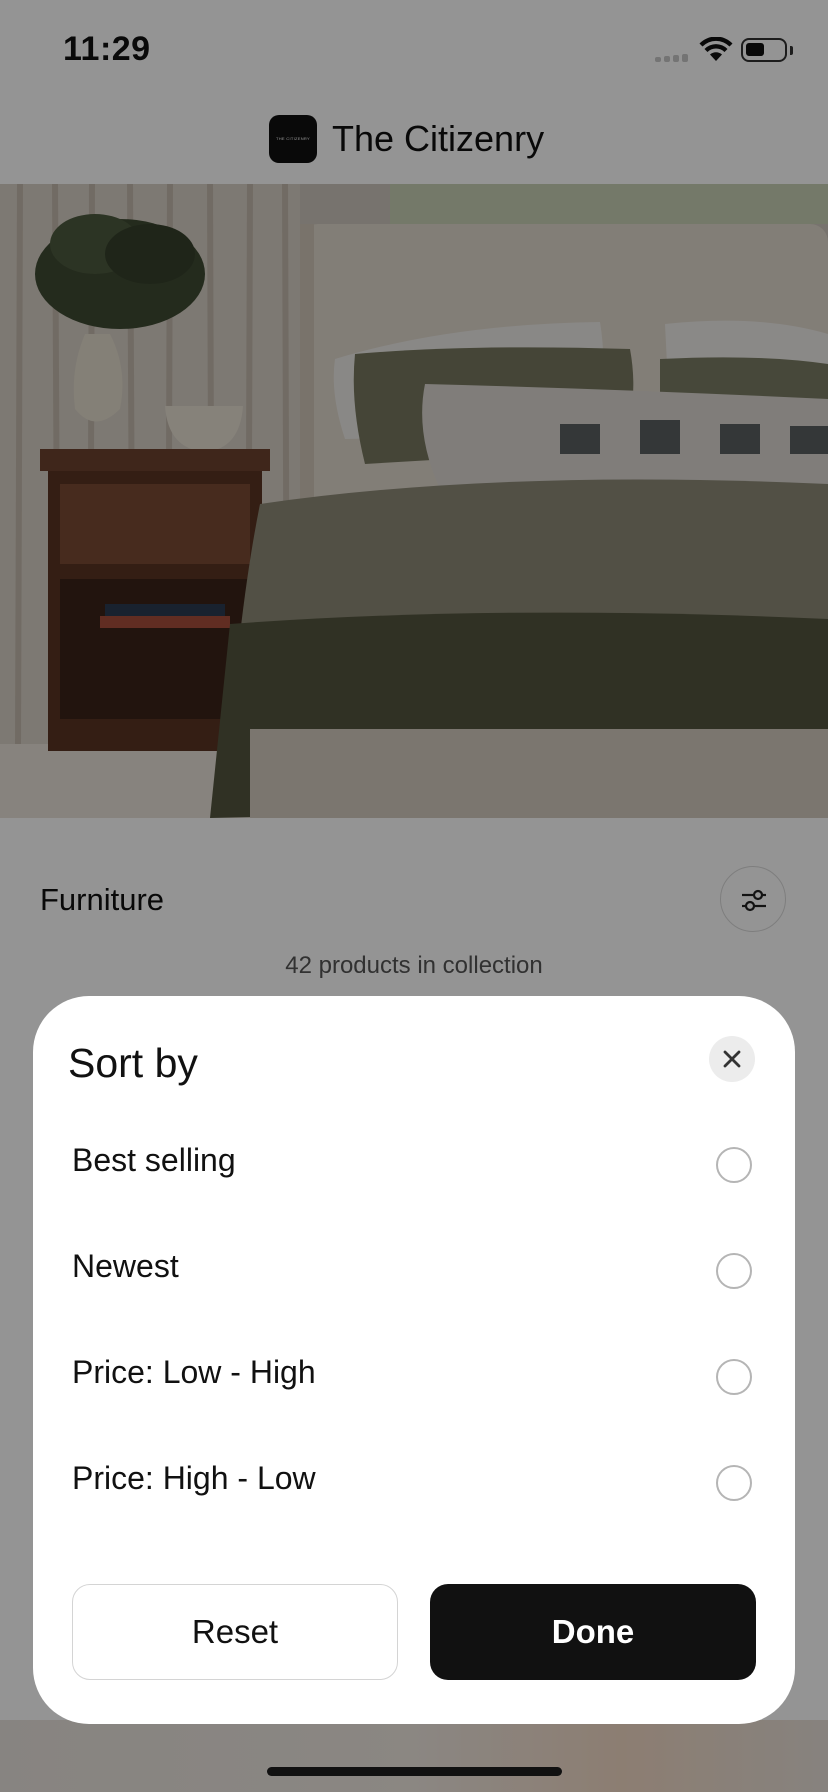 This screenshot has width=828, height=1792. Describe the element at coordinates (154, 1160) in the screenshot. I see `sort-option-label: Best selling` at that location.